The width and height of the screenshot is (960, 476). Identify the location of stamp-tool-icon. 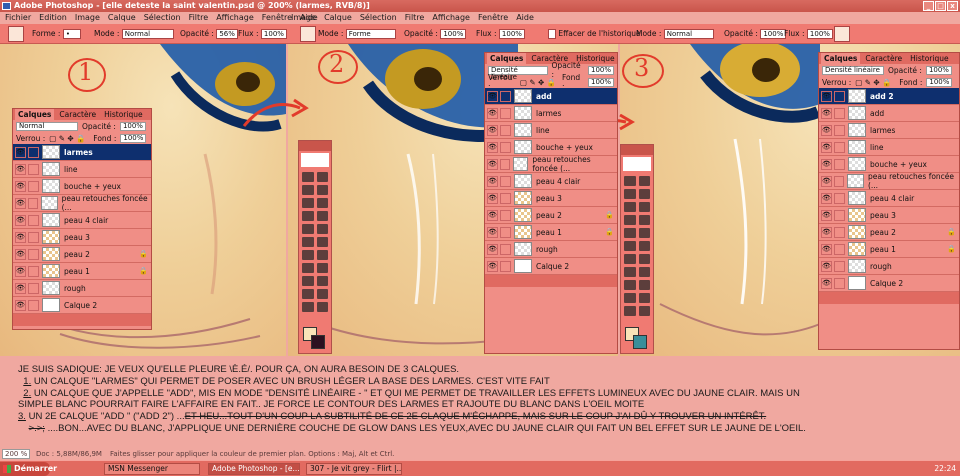
(308, 229).